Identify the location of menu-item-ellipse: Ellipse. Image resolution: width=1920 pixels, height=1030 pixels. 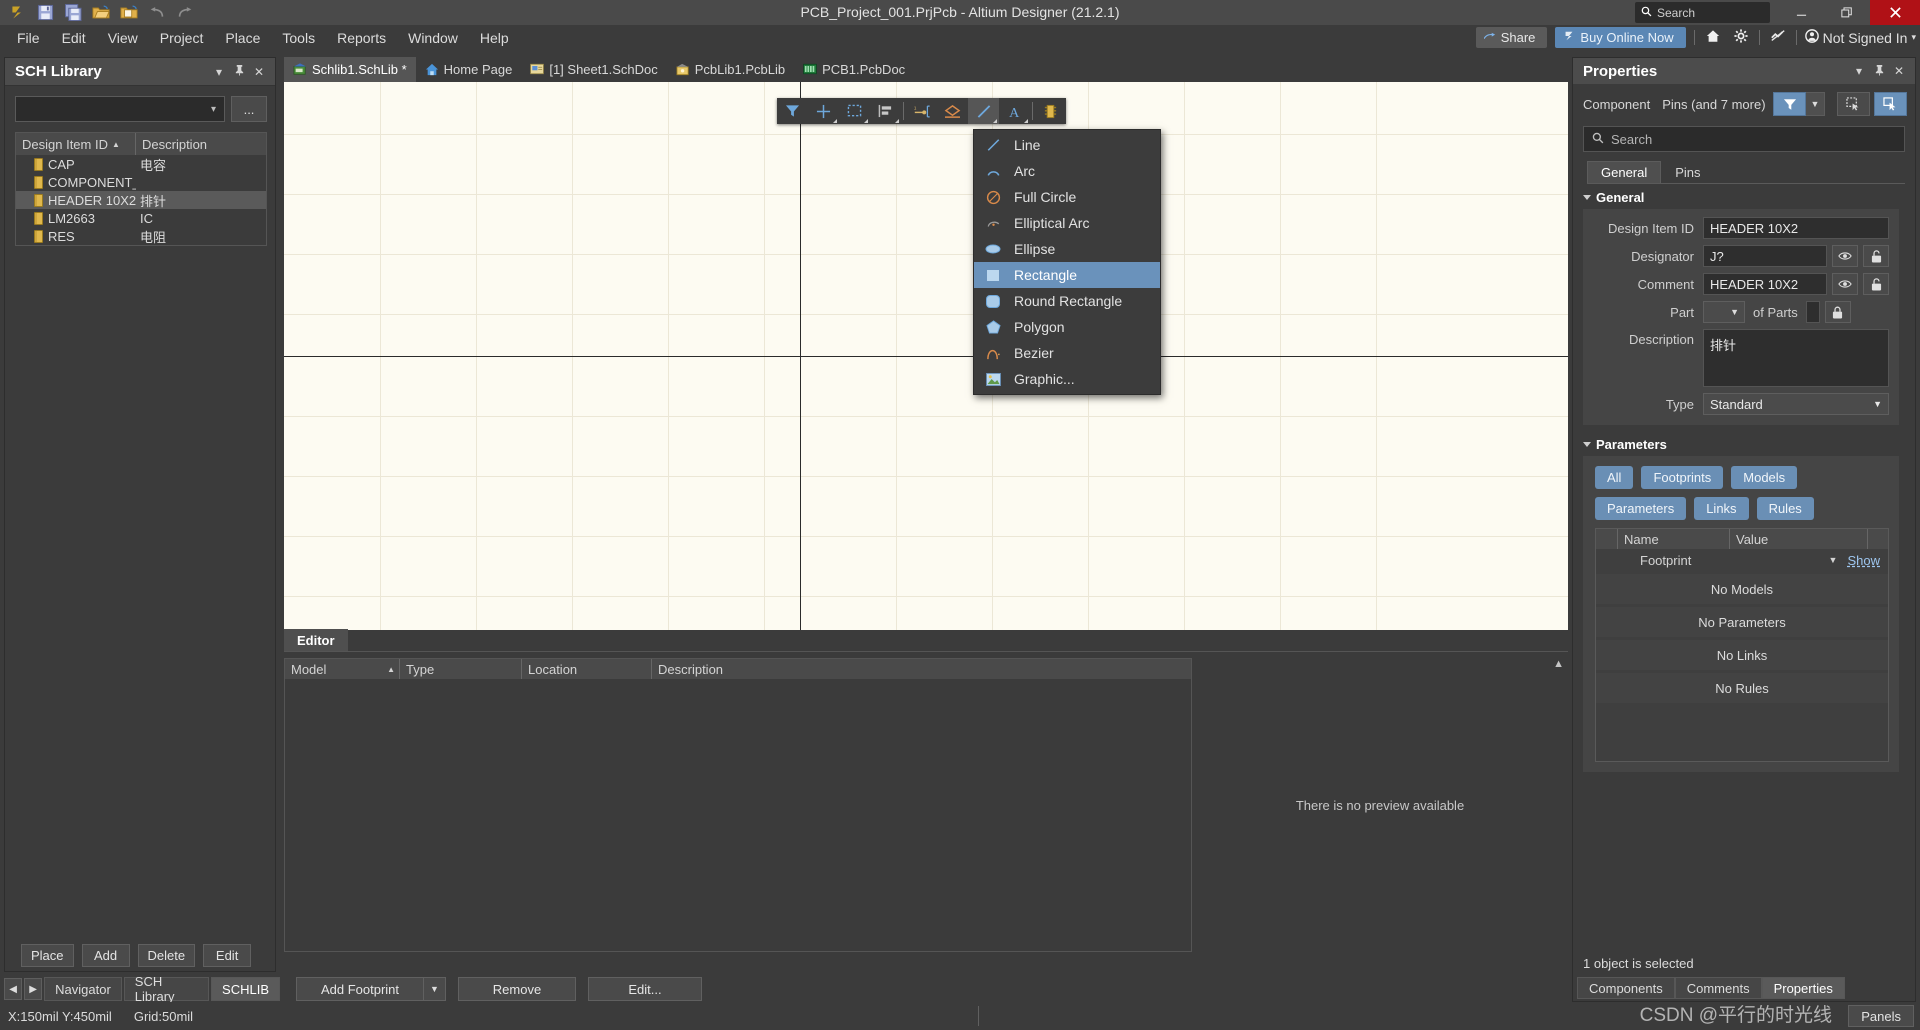
(1067, 249).